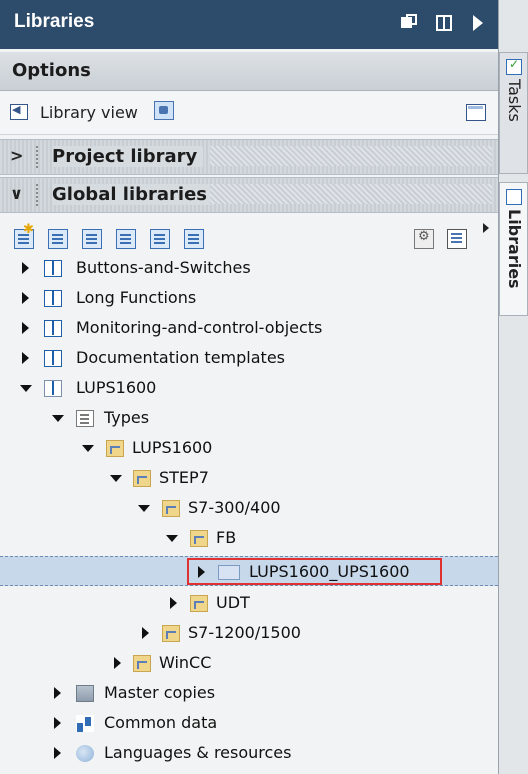 The image size is (528, 774). What do you see at coordinates (89, 112) in the screenshot?
I see `library-view-label: Library view` at bounding box center [89, 112].